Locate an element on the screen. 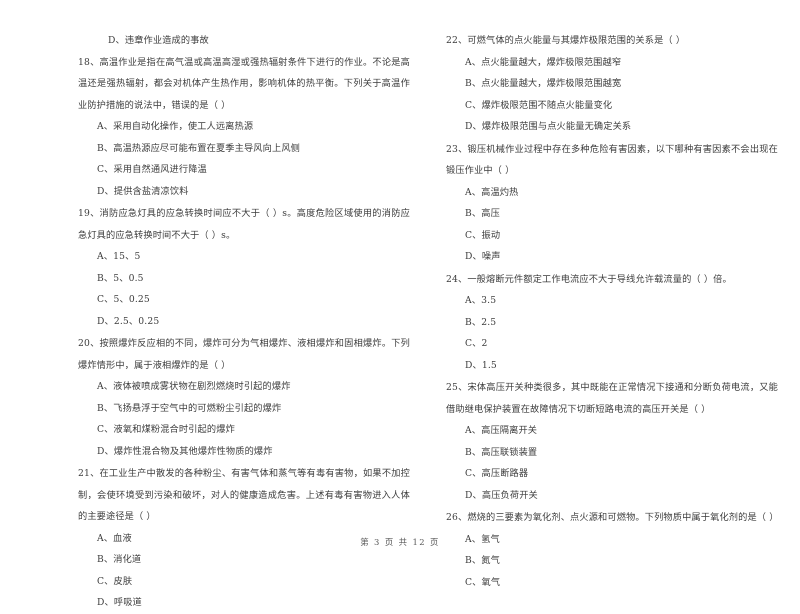  question-18-option-a: A、采用自动化操作，使工人远离热源 is located at coordinates (244, 127).